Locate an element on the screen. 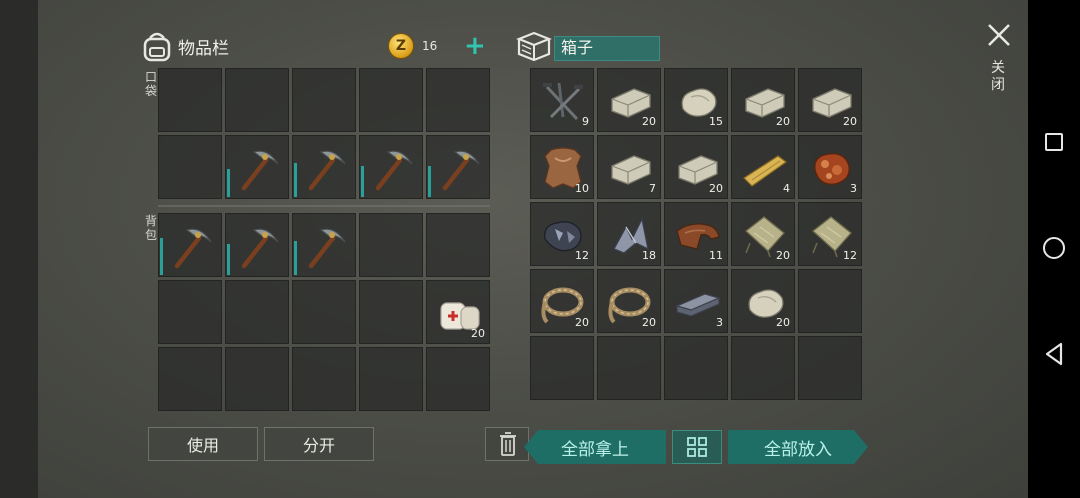 This screenshot has width=1080, height=498. box-slot: 18 is located at coordinates (629, 234).